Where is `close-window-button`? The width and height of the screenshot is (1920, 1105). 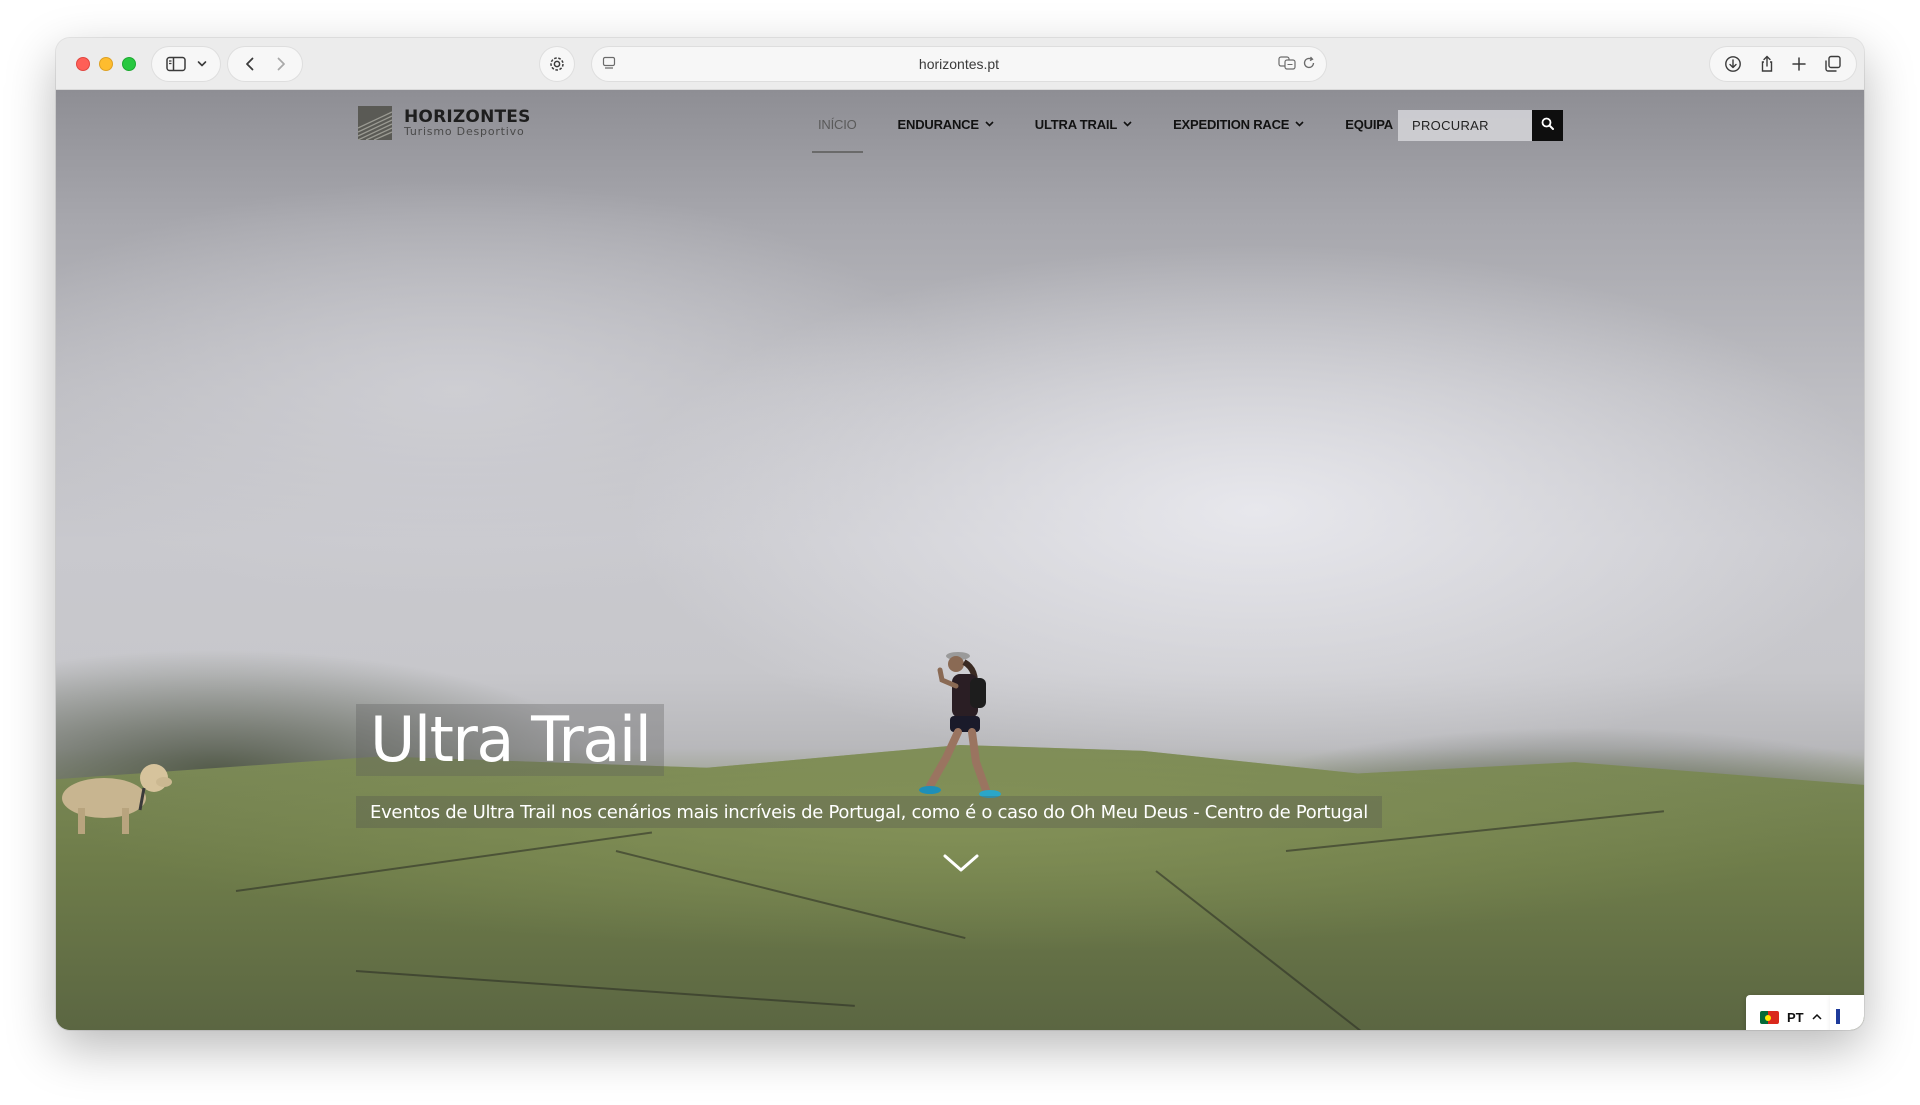 close-window-button is located at coordinates (83, 64).